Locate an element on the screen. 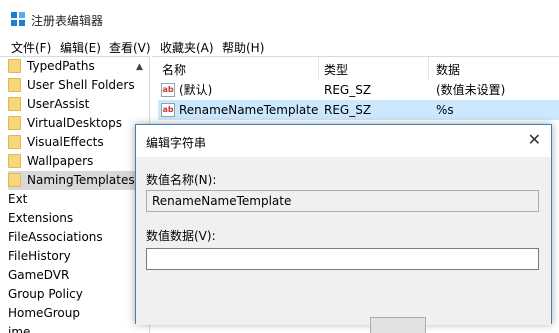 The width and height of the screenshot is (559, 333). menu-favorites: 收藏夹(A) is located at coordinates (187, 47).